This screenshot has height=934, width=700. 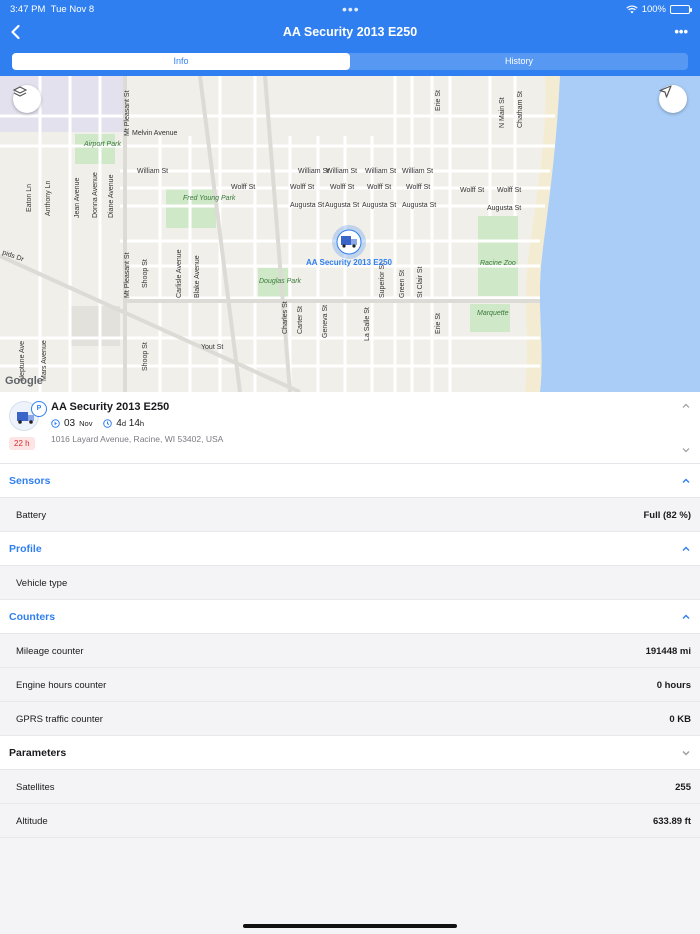 What do you see at coordinates (50, 651) in the screenshot?
I see `row-key: Mileage counter` at bounding box center [50, 651].